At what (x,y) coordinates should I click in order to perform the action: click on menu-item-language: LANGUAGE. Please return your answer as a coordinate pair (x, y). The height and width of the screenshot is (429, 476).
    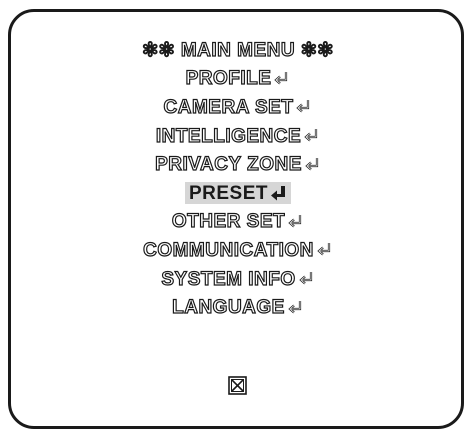
    Looking at the image, I should click on (238, 307).